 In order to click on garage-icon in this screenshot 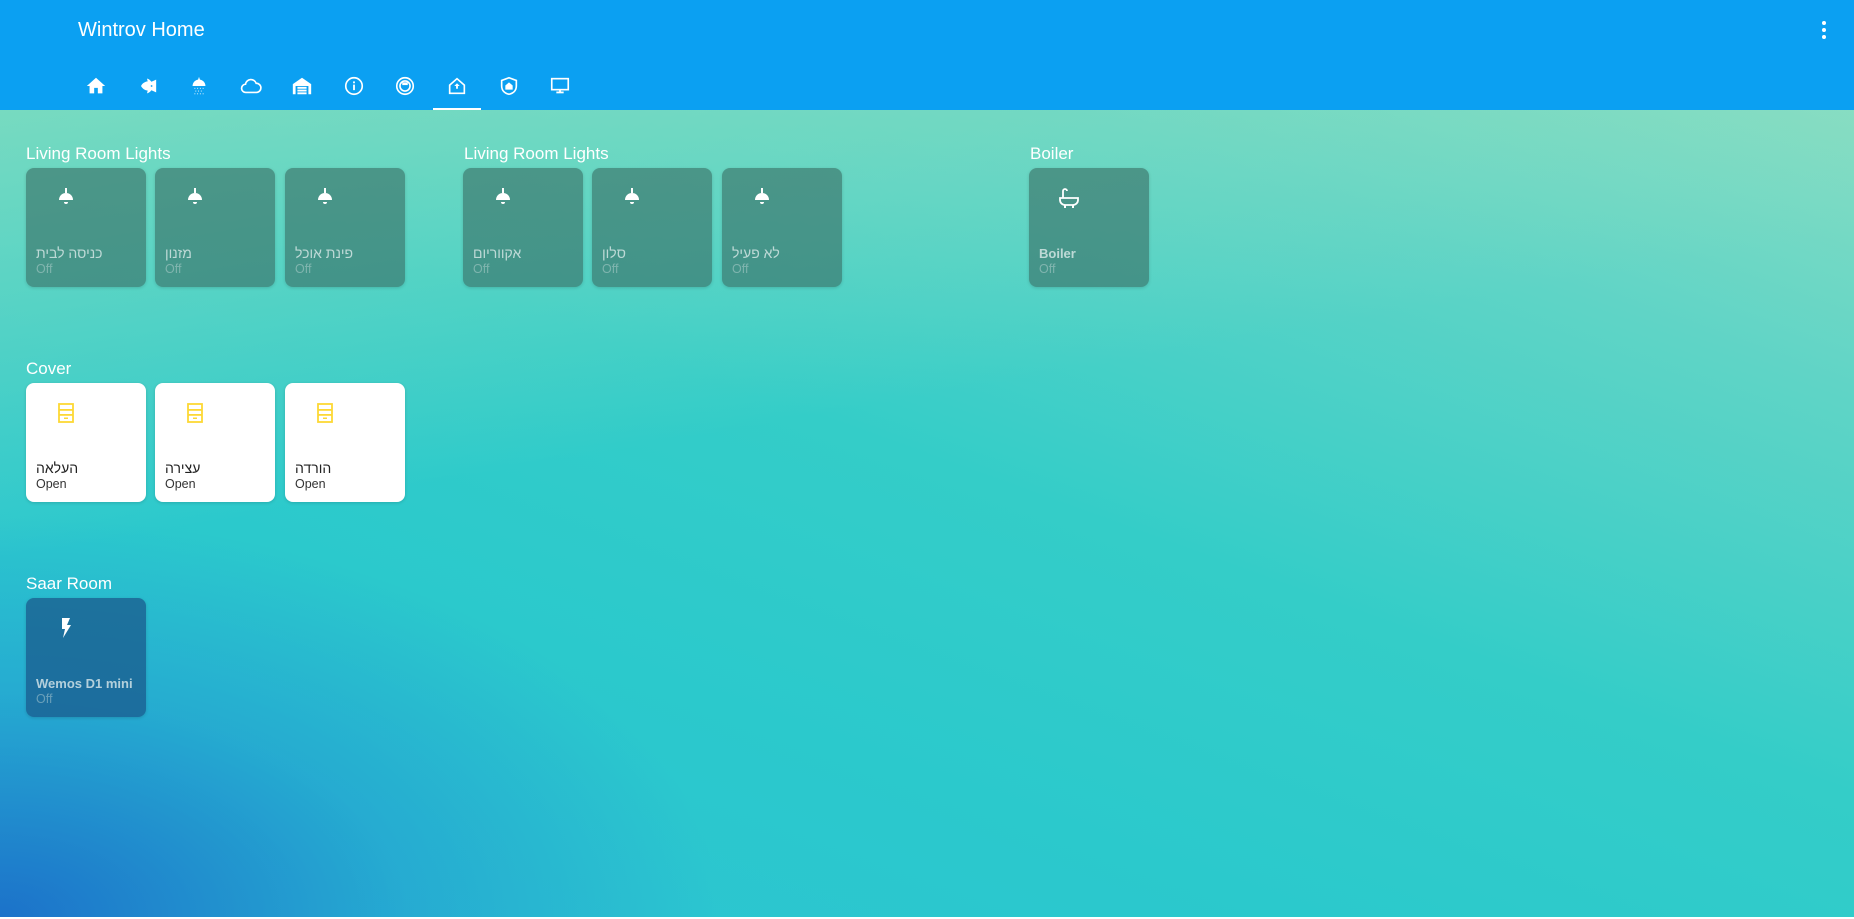, I will do `click(302, 86)`.